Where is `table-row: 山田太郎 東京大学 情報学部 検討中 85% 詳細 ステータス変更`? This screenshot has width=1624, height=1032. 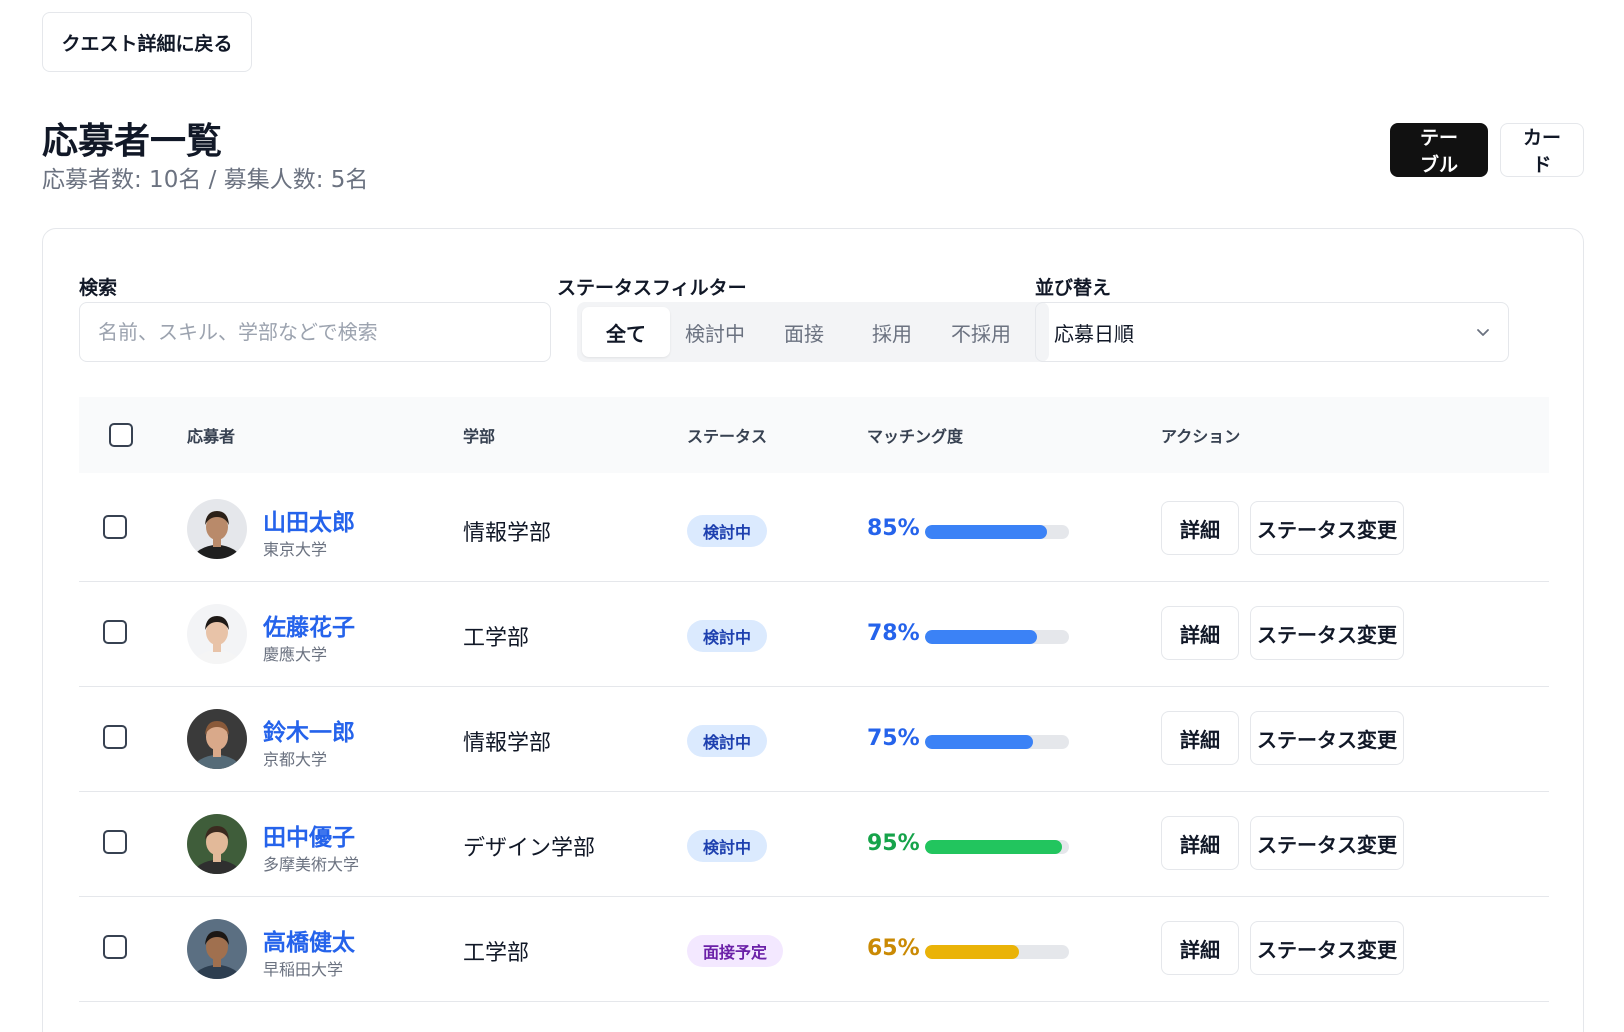
table-row: 山田太郎 東京大学 情報学部 検討中 85% 詳細 ステータス変更 is located at coordinates (814, 527).